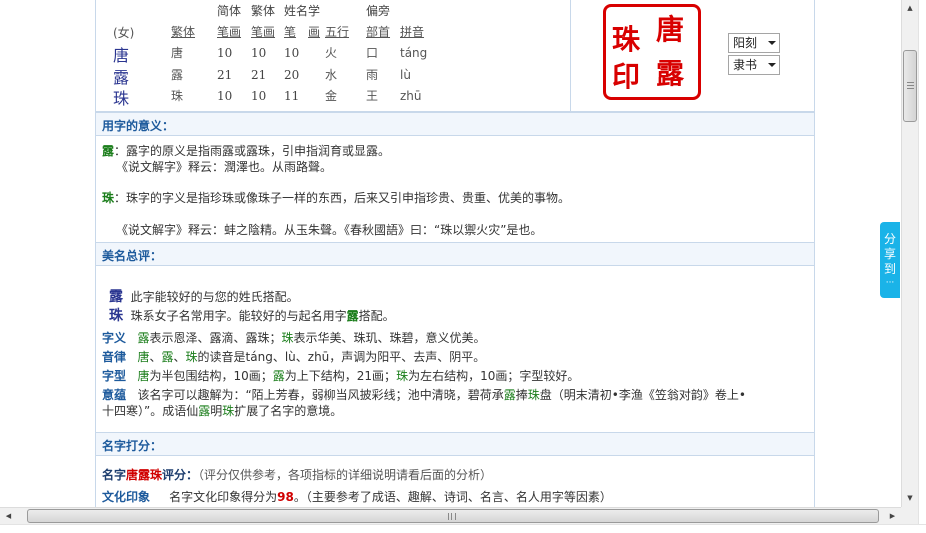  Describe the element at coordinates (389, 338) in the screenshot. I see `review-ziyi-d: 表示华美、珠玑、珠碧，意义优美。` at that location.